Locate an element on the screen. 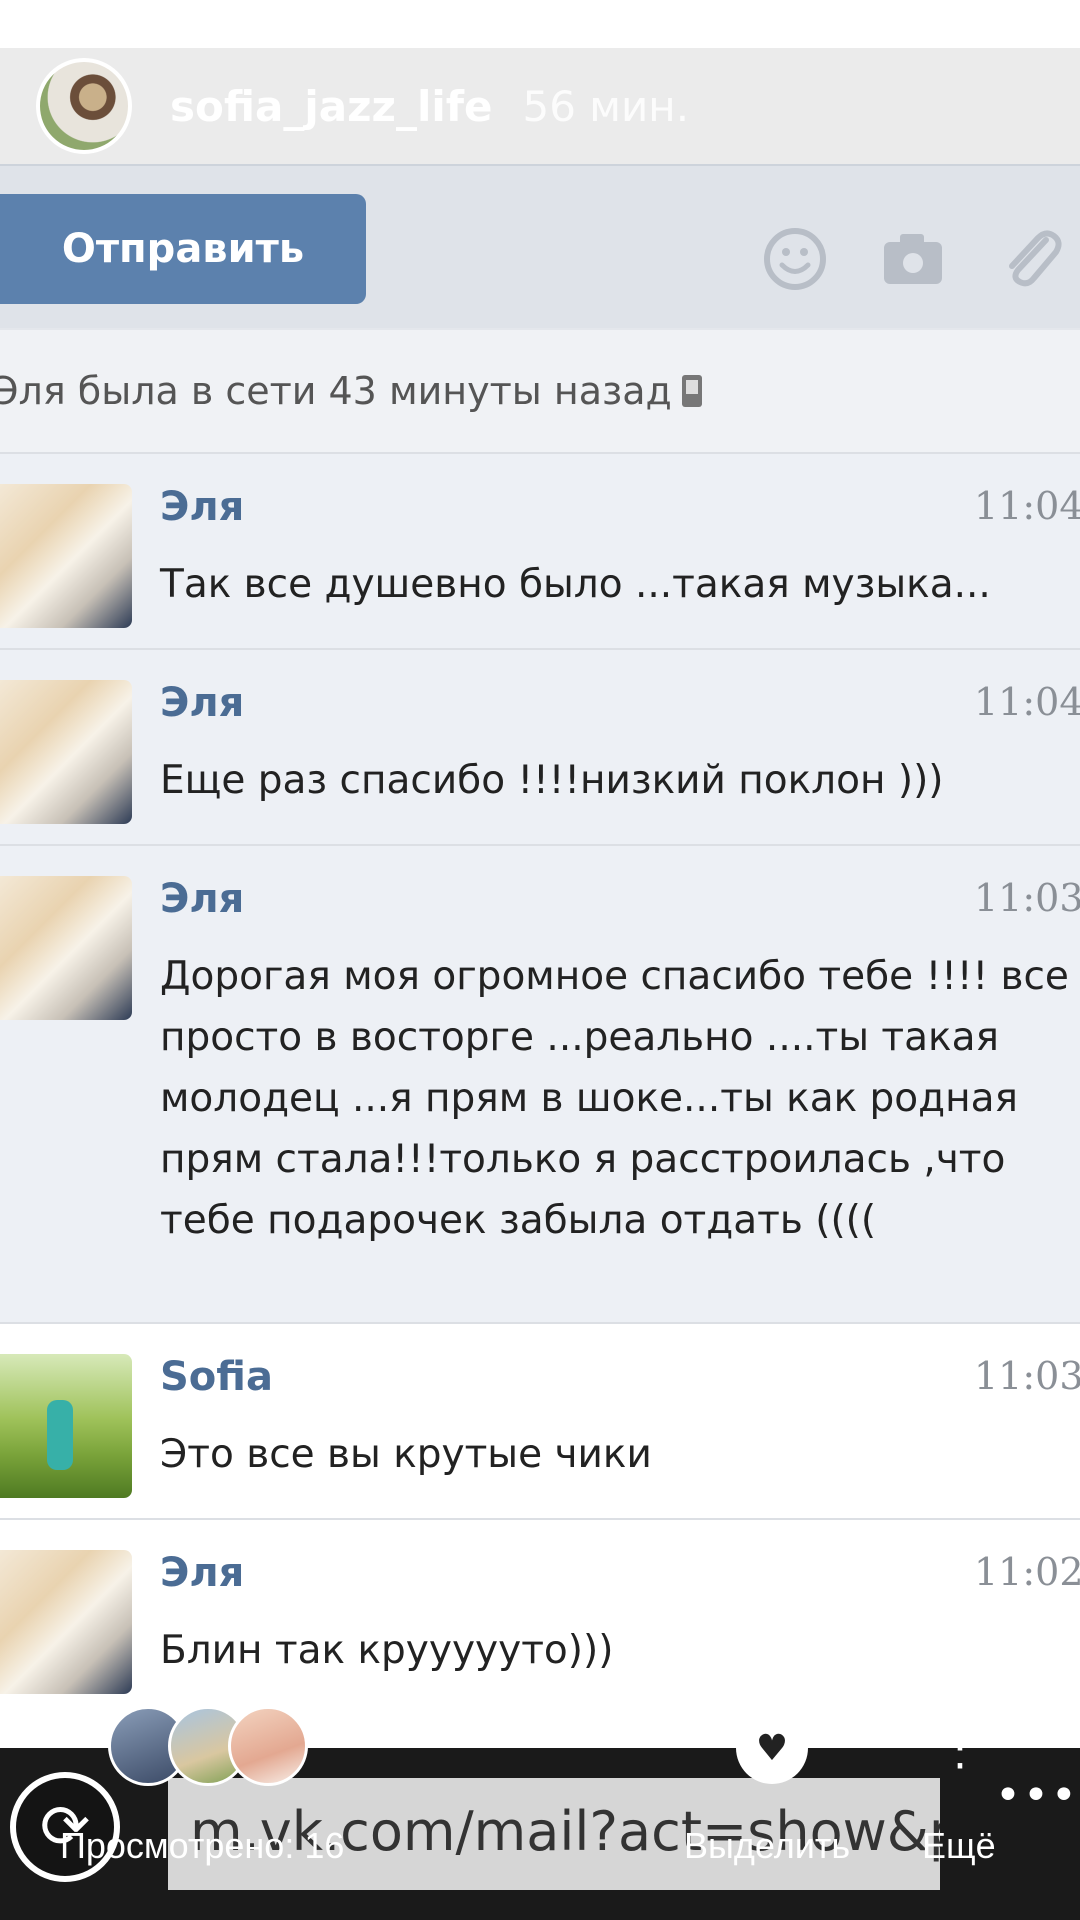 The width and height of the screenshot is (1080, 1920). message-time: 11:02 is located at coordinates (1027, 1572).